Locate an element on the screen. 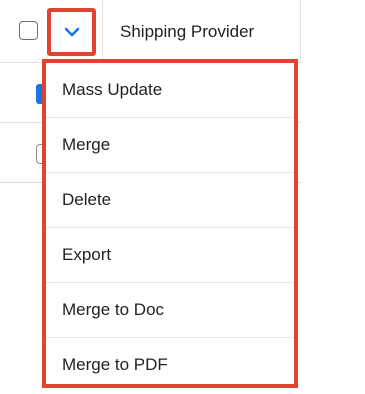 The width and height of the screenshot is (365, 394). menu-item-merge: Merge is located at coordinates (170, 145).